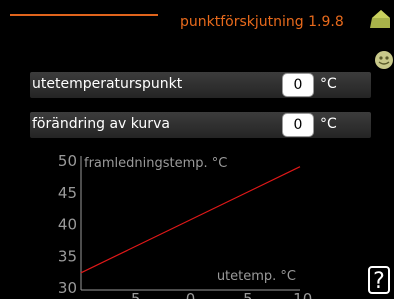 This screenshot has height=299, width=394. What do you see at coordinates (245, 294) in the screenshot?
I see `x-tick-label: -5` at bounding box center [245, 294].